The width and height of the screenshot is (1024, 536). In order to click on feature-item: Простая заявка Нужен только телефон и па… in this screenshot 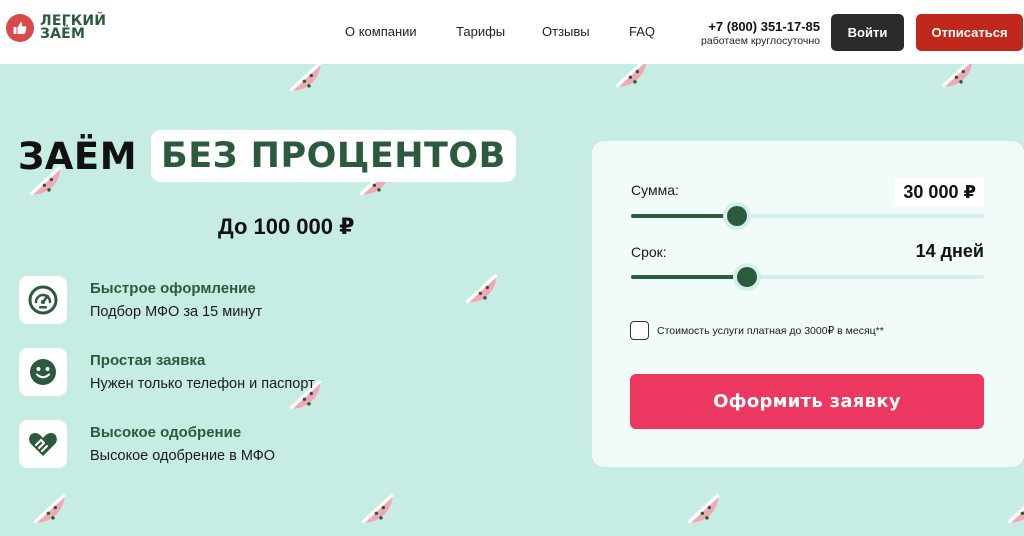, I will do `click(229, 372)`.